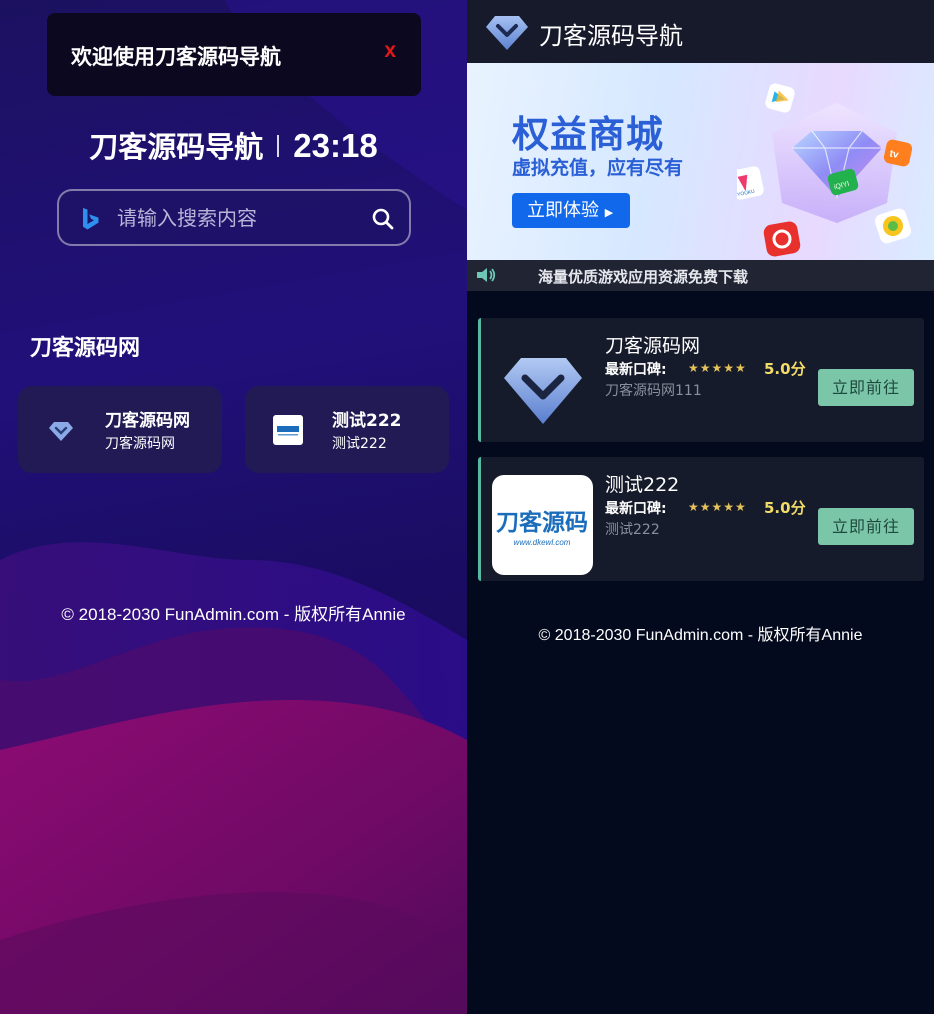 This screenshot has width=934, height=1014. Describe the element at coordinates (653, 346) in the screenshot. I see `app-name: 刀客源码网` at that location.